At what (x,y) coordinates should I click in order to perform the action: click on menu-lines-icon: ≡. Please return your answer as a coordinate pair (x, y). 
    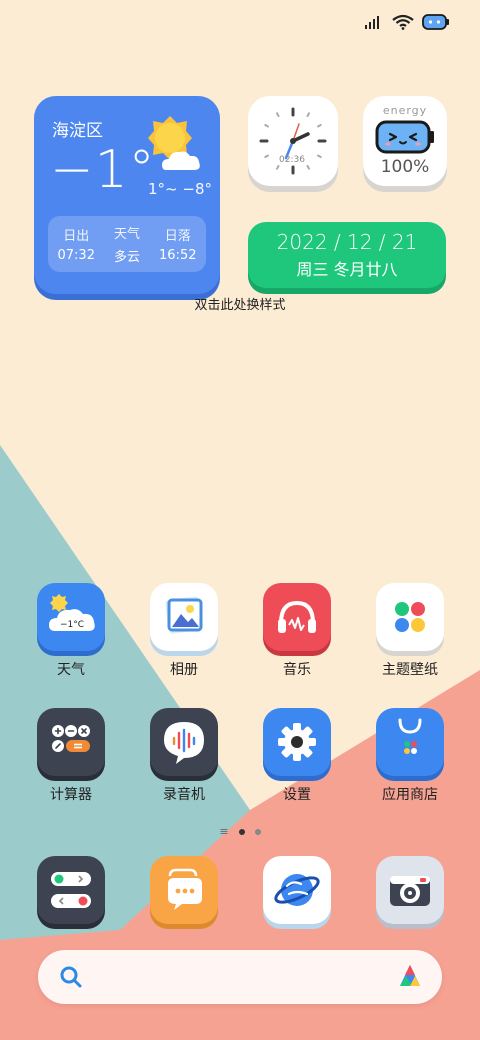
    Looking at the image, I should click on (224, 831).